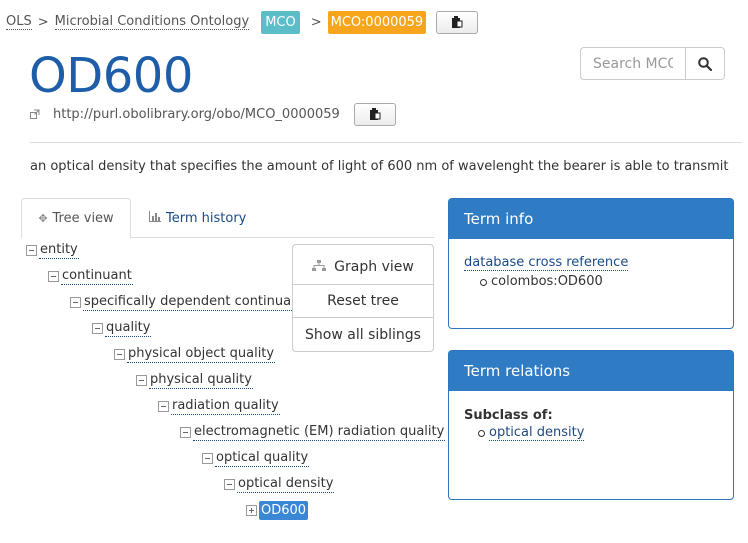 The height and width of the screenshot is (543, 748). I want to click on tree-node-label: continuant, so click(97, 276).